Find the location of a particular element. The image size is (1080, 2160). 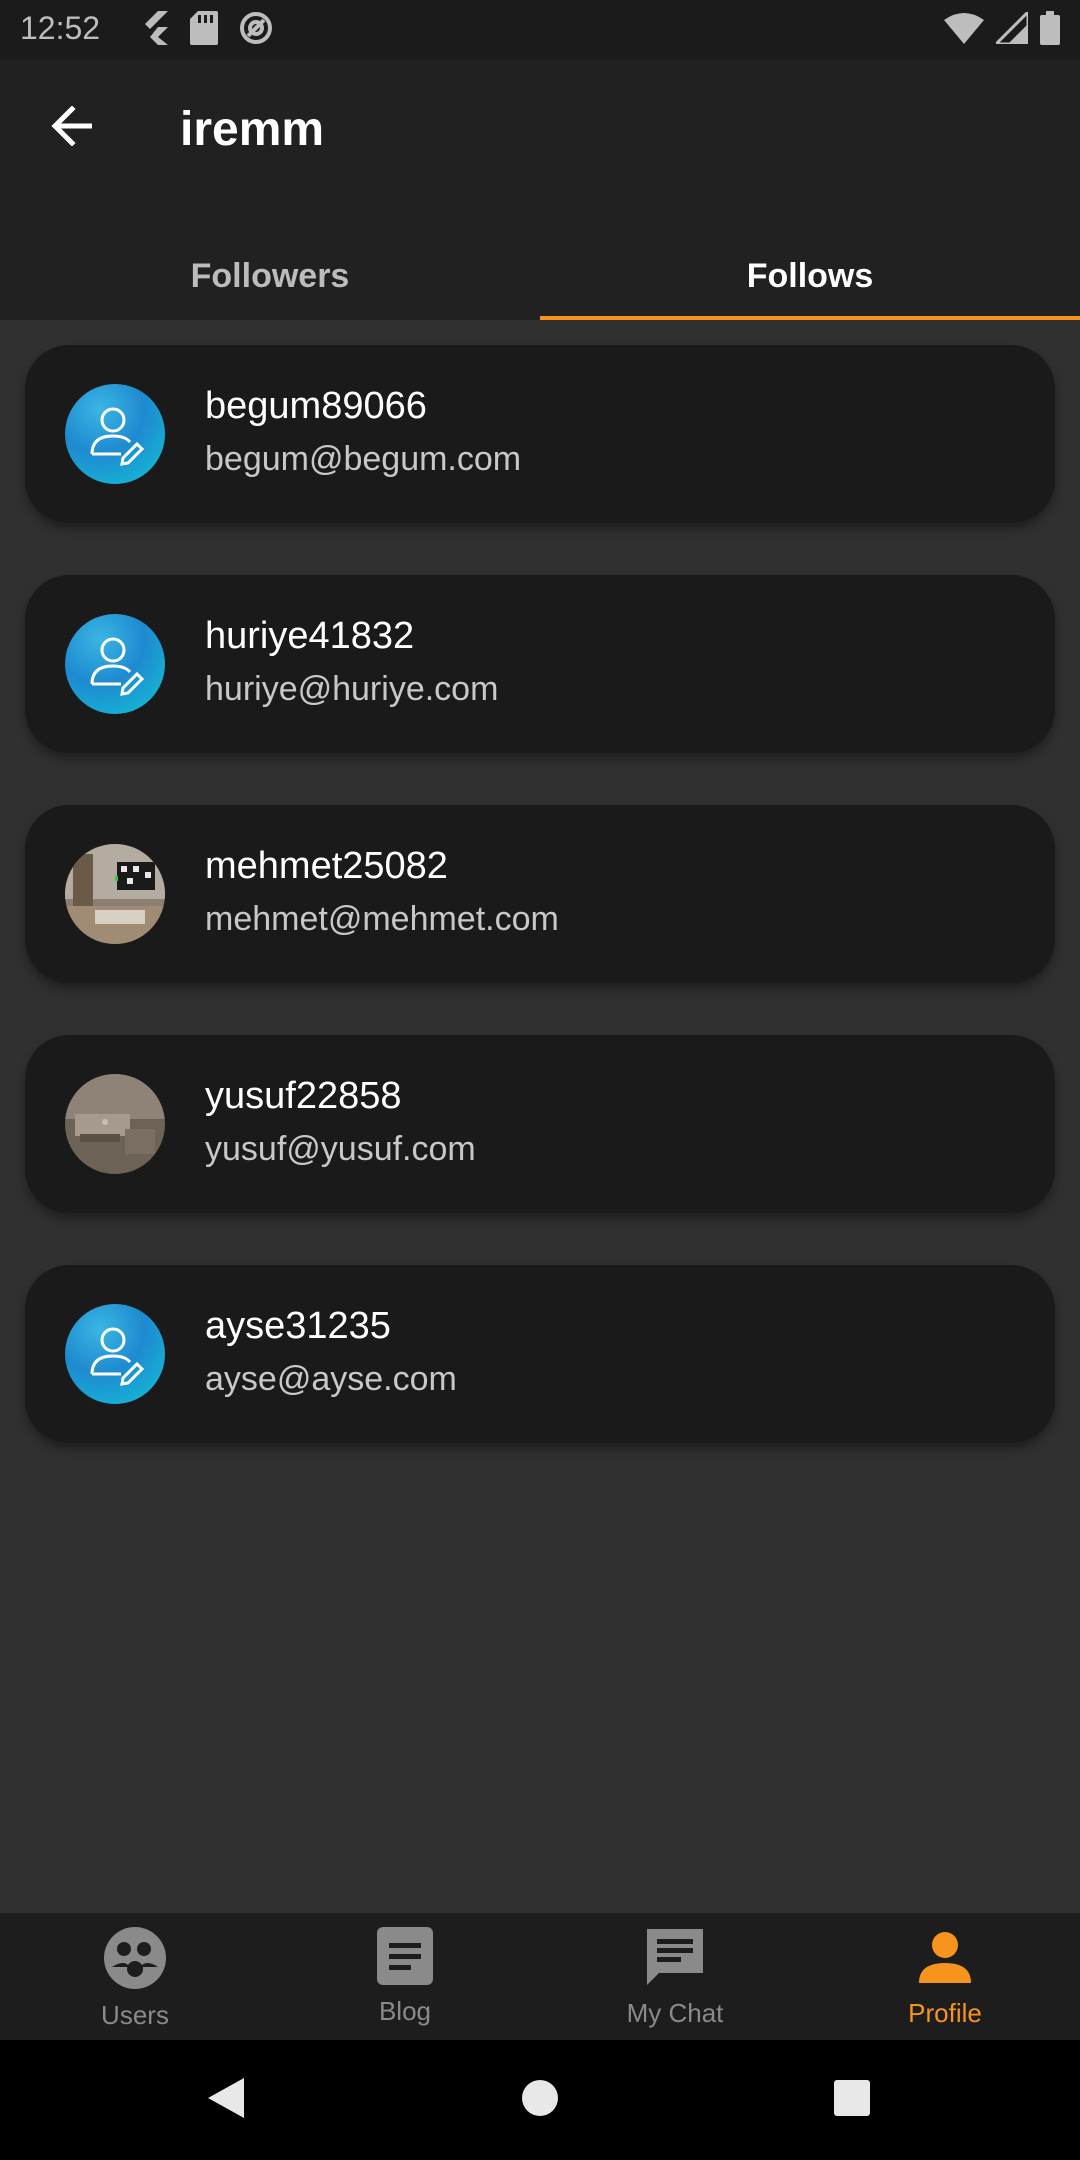

system-back-button is located at coordinates (226, 2100).